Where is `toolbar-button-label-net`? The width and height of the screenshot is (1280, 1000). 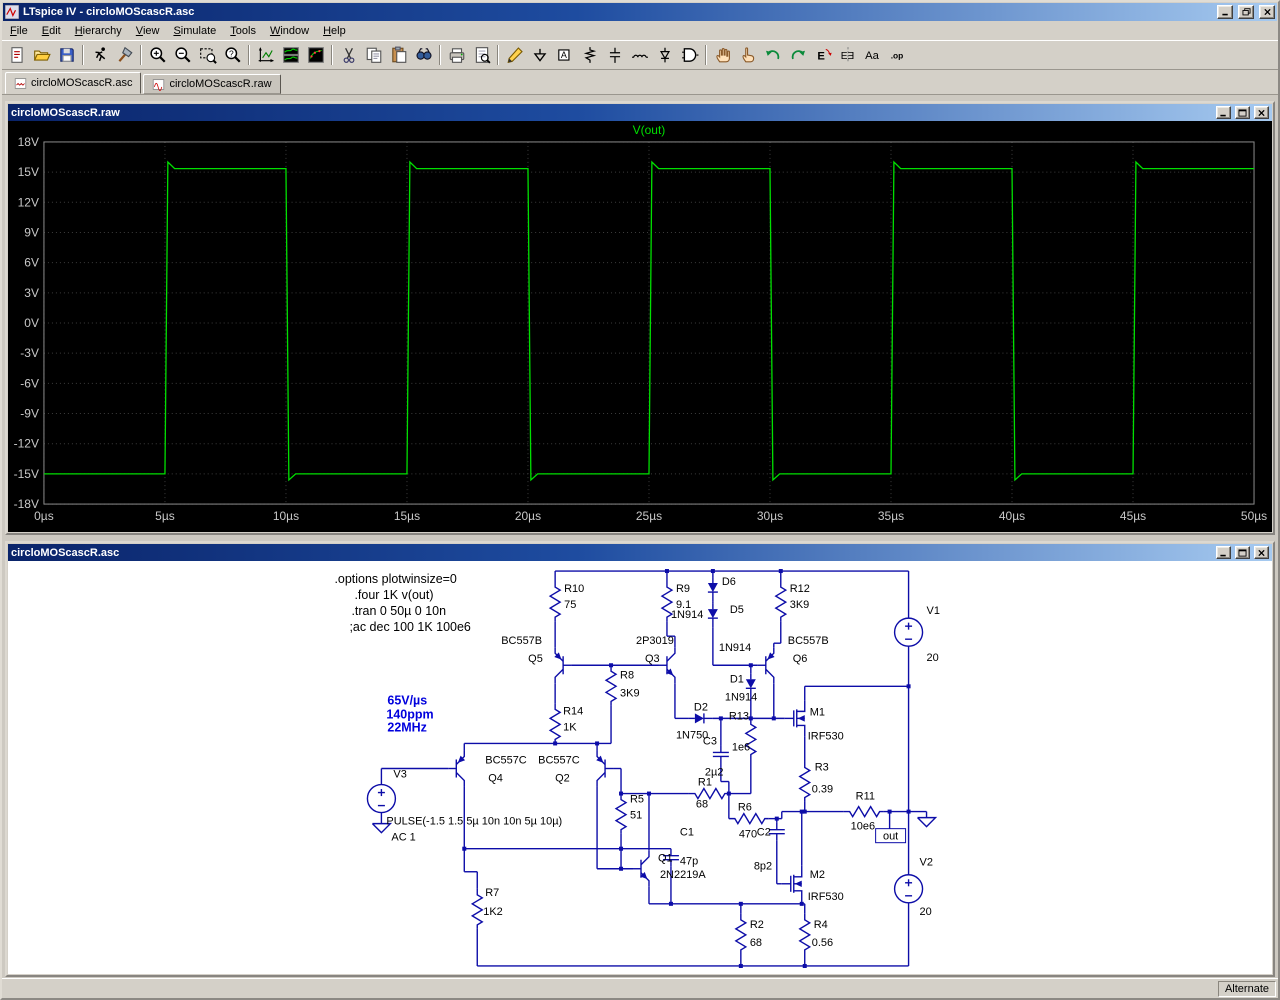
toolbar-button-label-net is located at coordinates (564, 55).